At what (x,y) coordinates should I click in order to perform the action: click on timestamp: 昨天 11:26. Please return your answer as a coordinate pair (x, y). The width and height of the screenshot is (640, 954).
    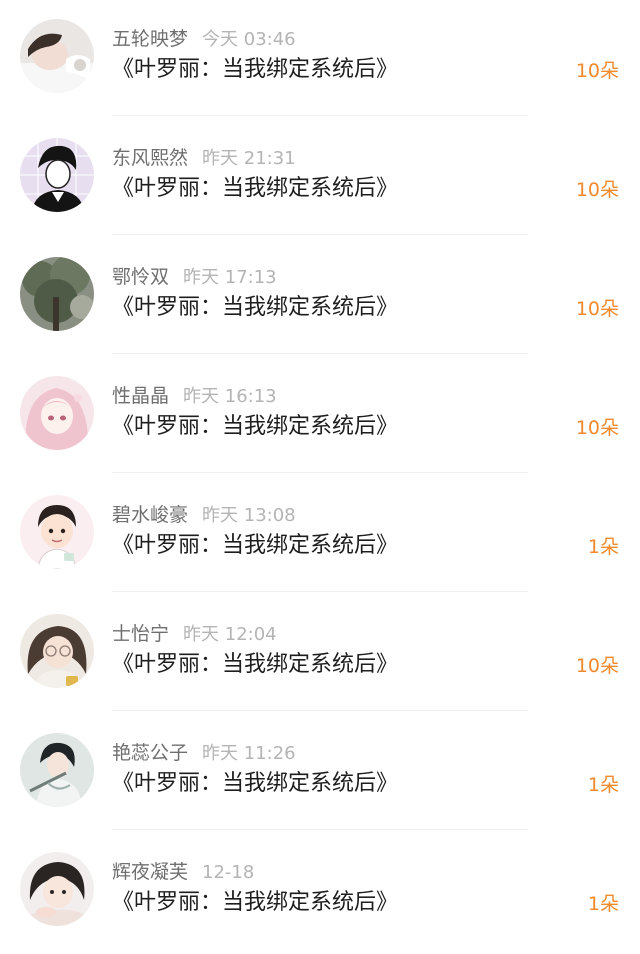
    Looking at the image, I should click on (249, 753).